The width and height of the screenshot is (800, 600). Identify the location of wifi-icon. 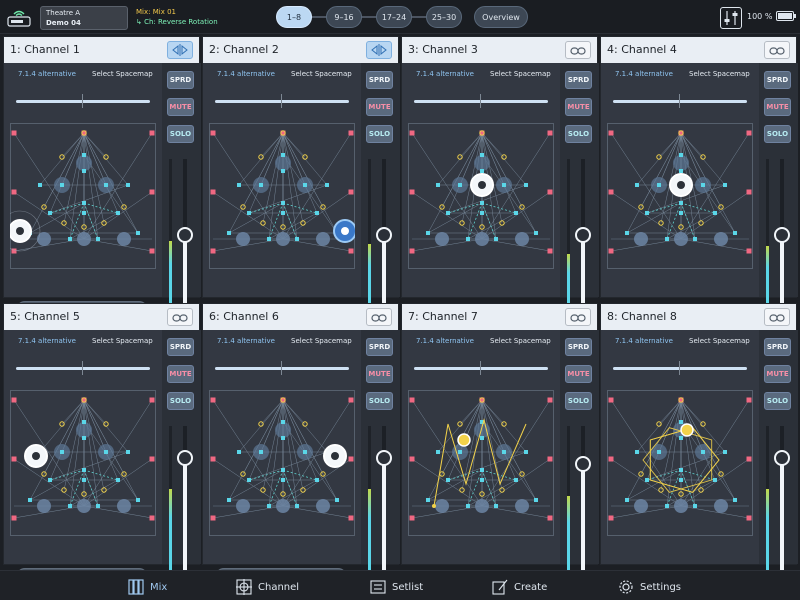
(20, 17).